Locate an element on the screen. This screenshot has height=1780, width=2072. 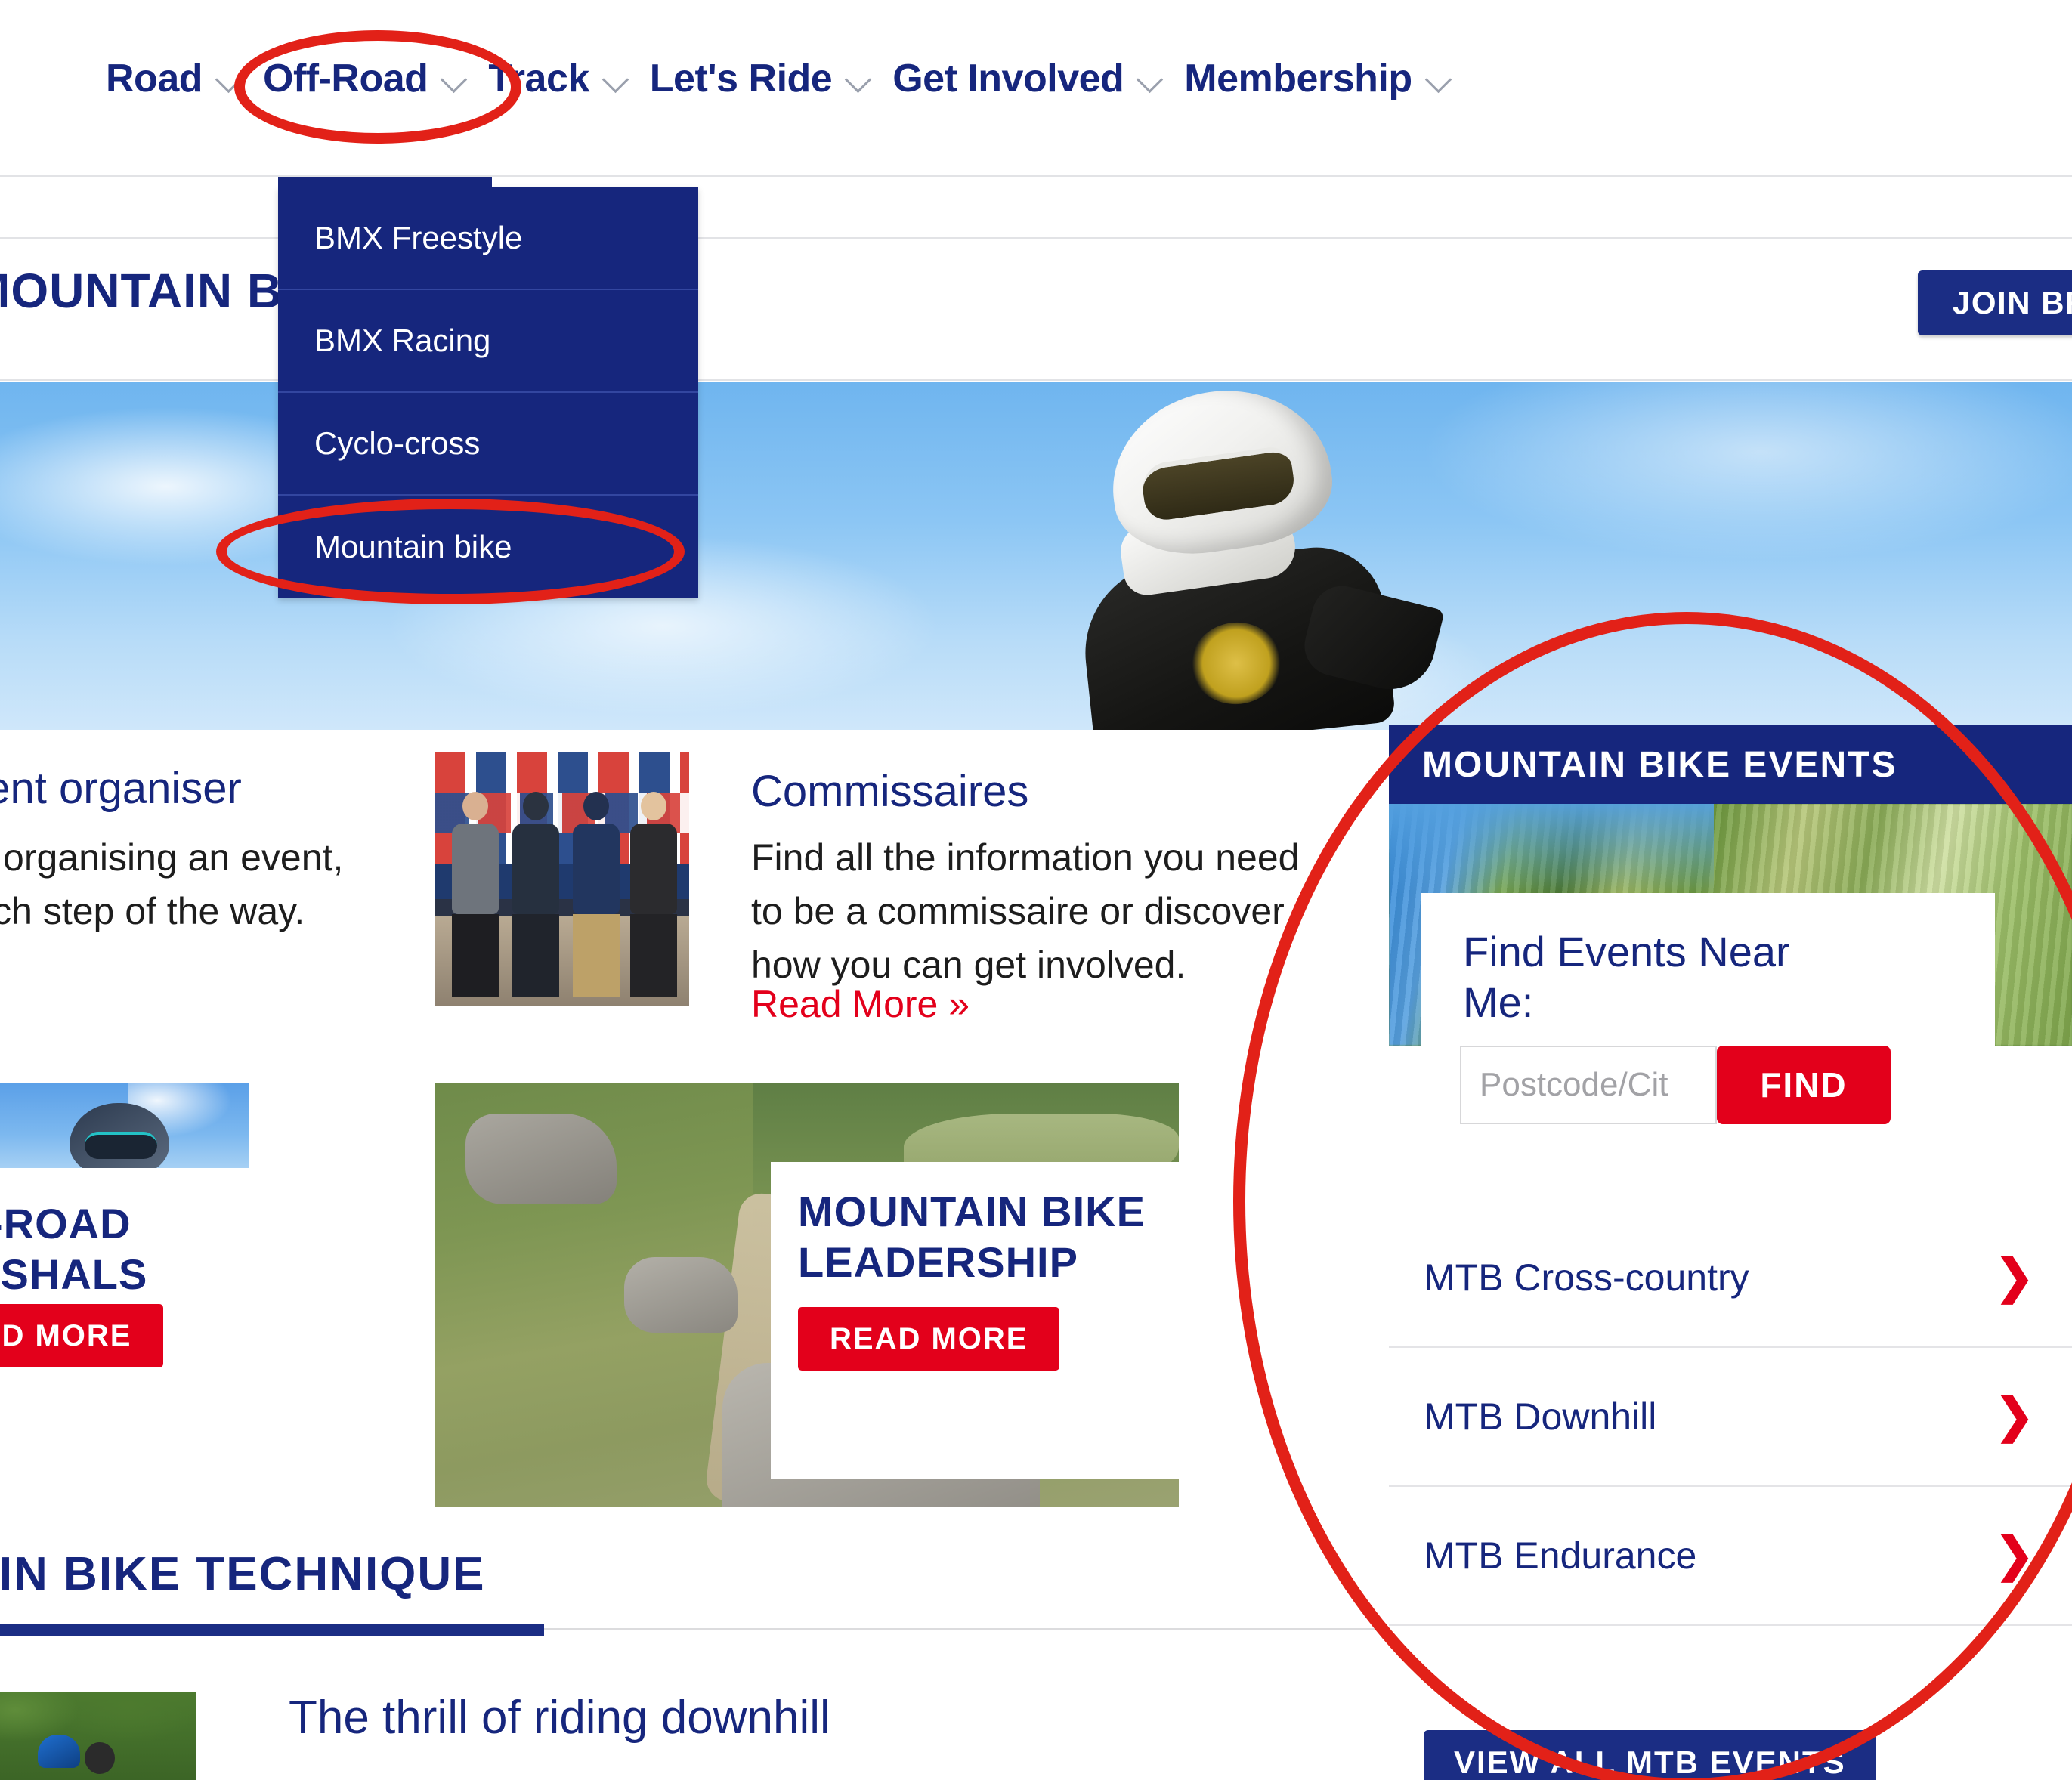
event-row-mtb-downhill: MTB Downhill ❯ is located at coordinates (1731, 1417).